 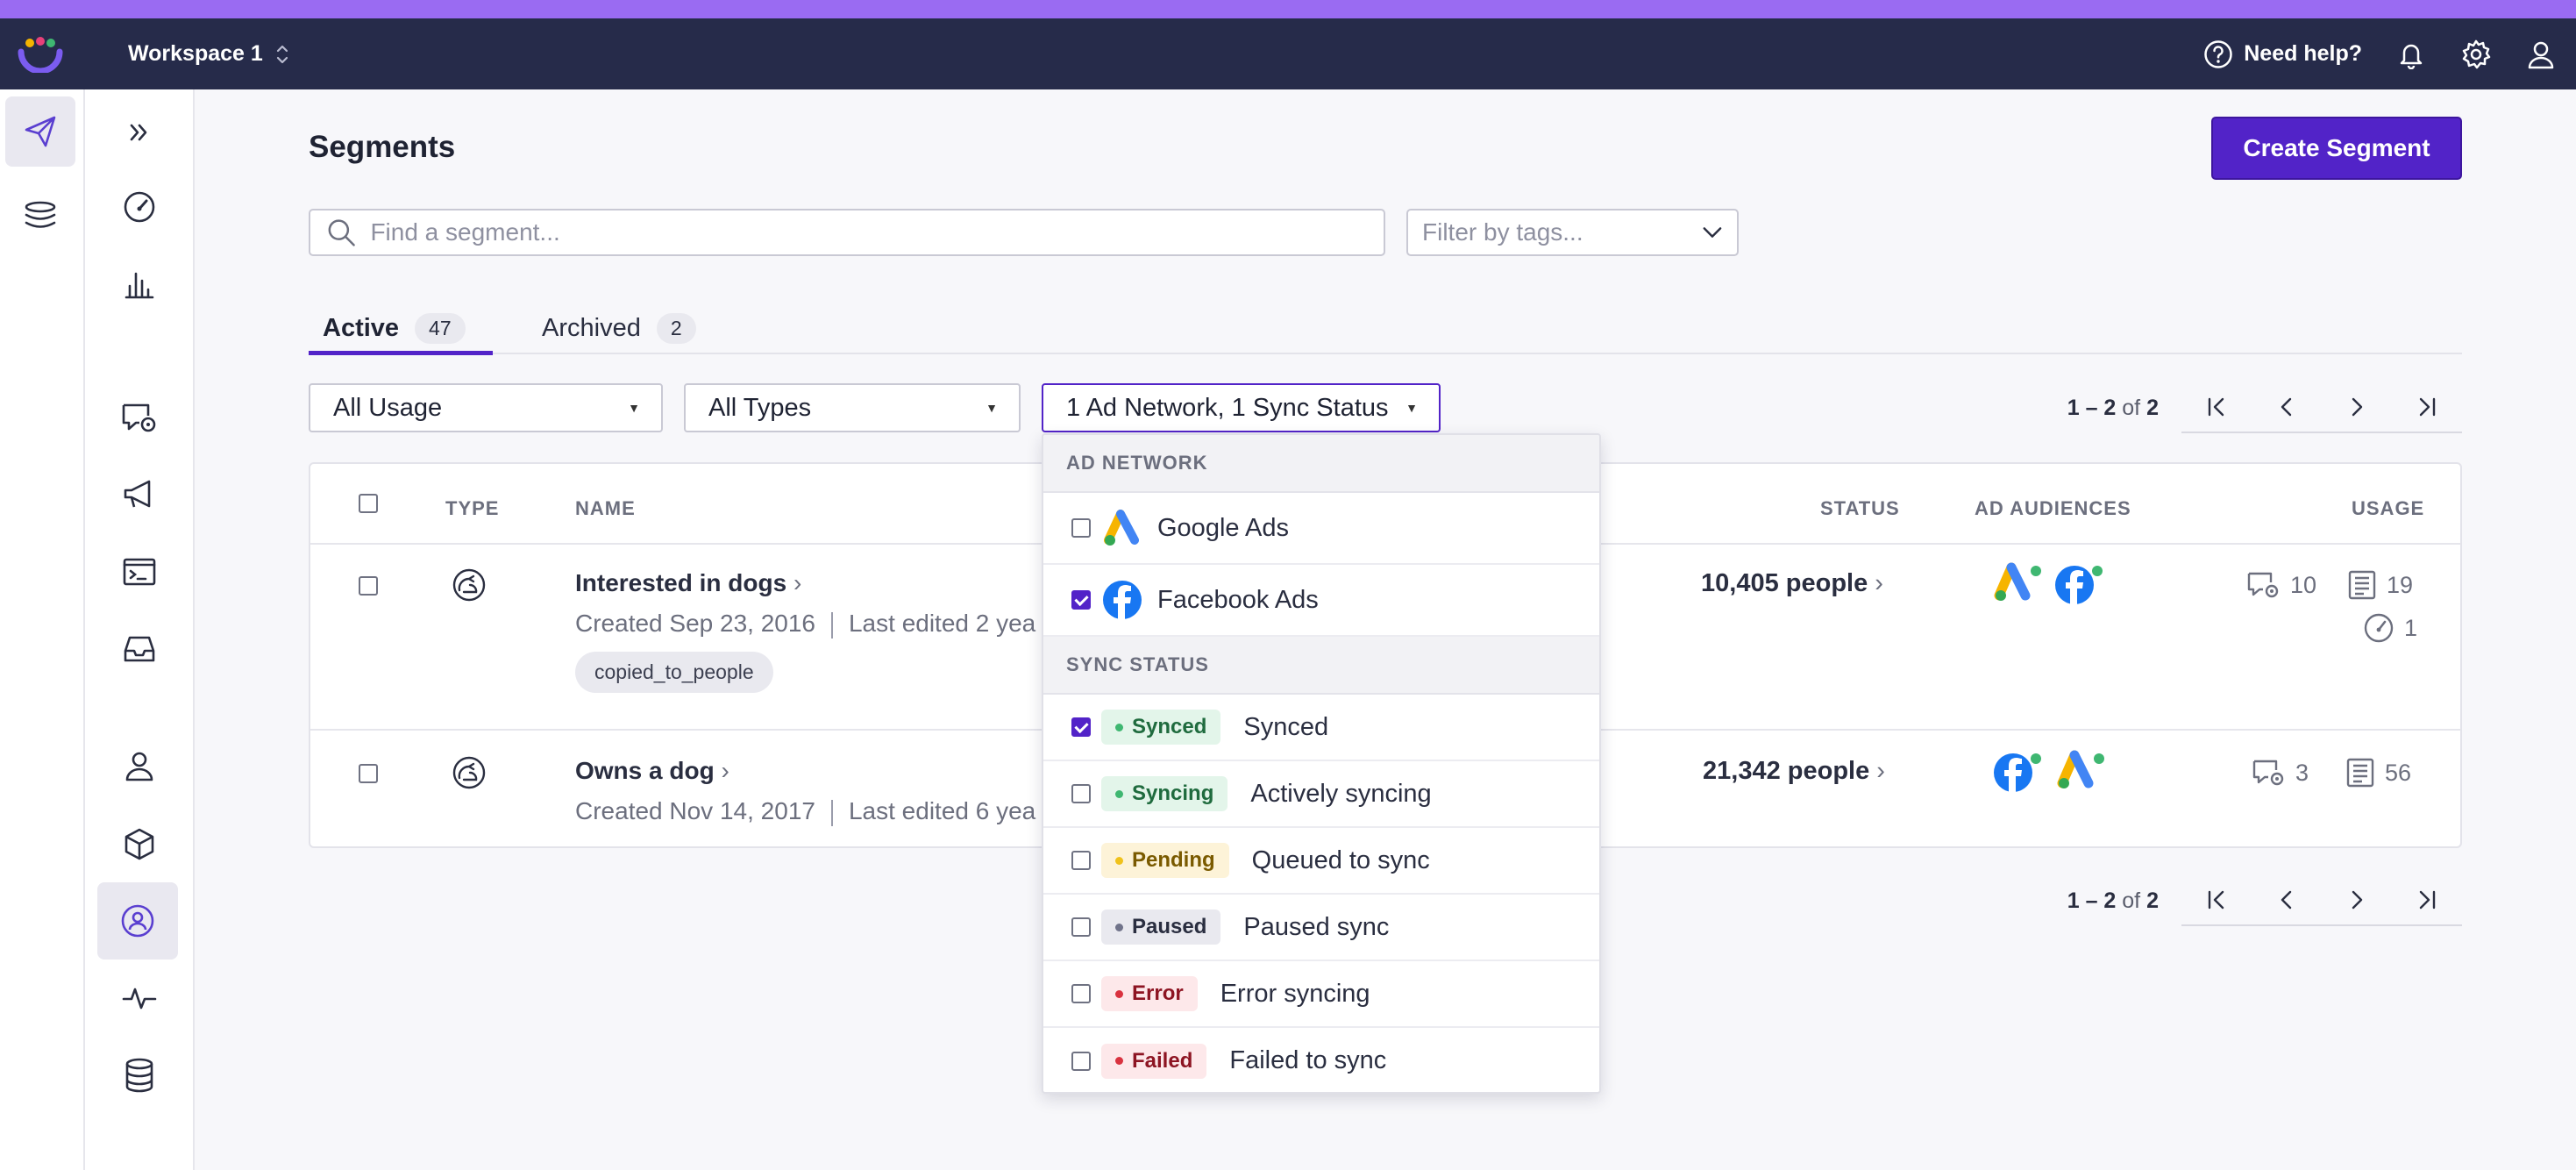 What do you see at coordinates (852, 407) in the screenshot?
I see `type-filter-select: All Types ▼` at bounding box center [852, 407].